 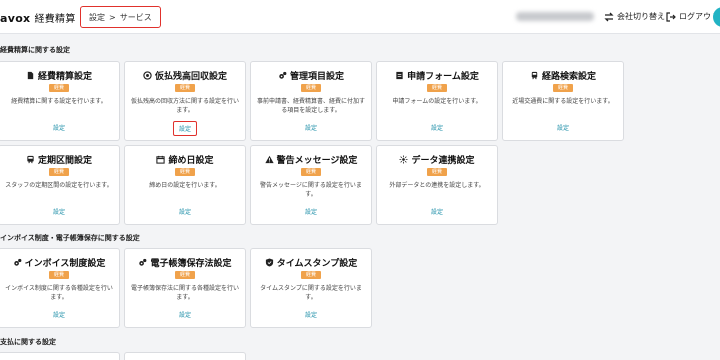 I want to click on switch-company-label: 会社切り替え, so click(x=641, y=16).